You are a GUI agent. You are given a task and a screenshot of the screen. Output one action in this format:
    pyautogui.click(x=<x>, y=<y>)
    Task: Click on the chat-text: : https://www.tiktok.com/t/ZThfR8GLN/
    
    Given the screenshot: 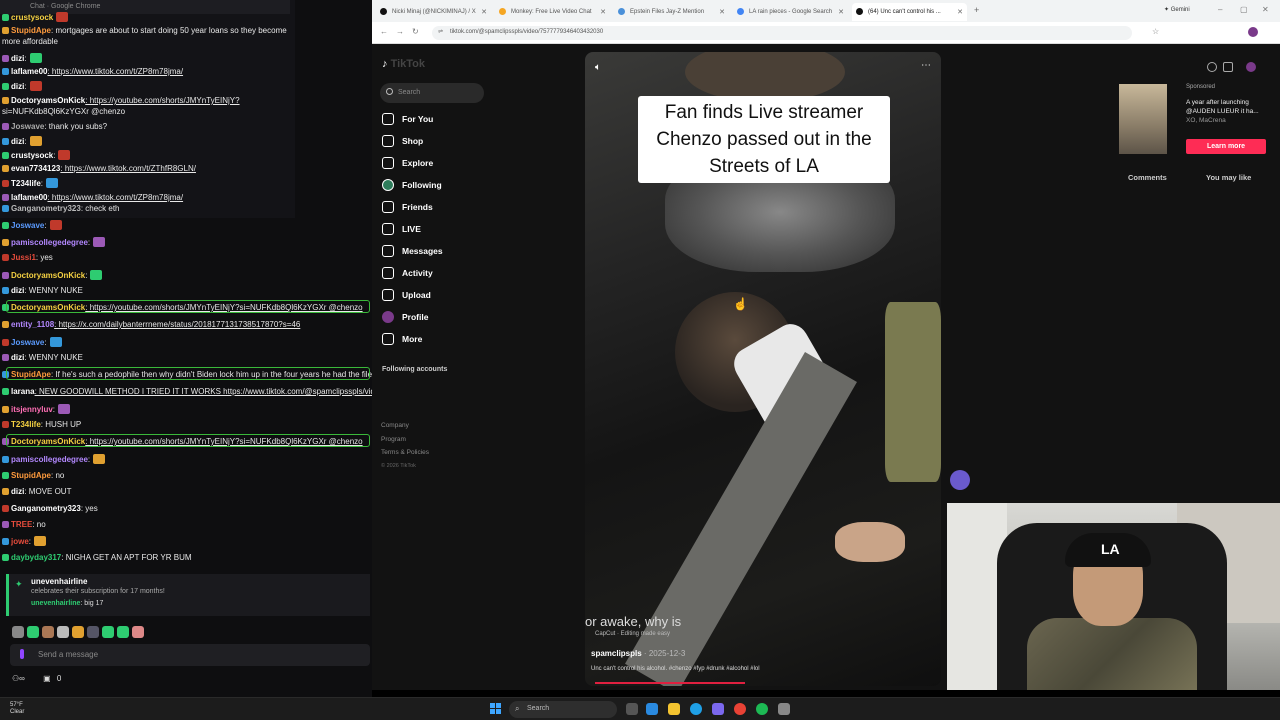 What is the action you would take?
    pyautogui.click(x=128, y=168)
    